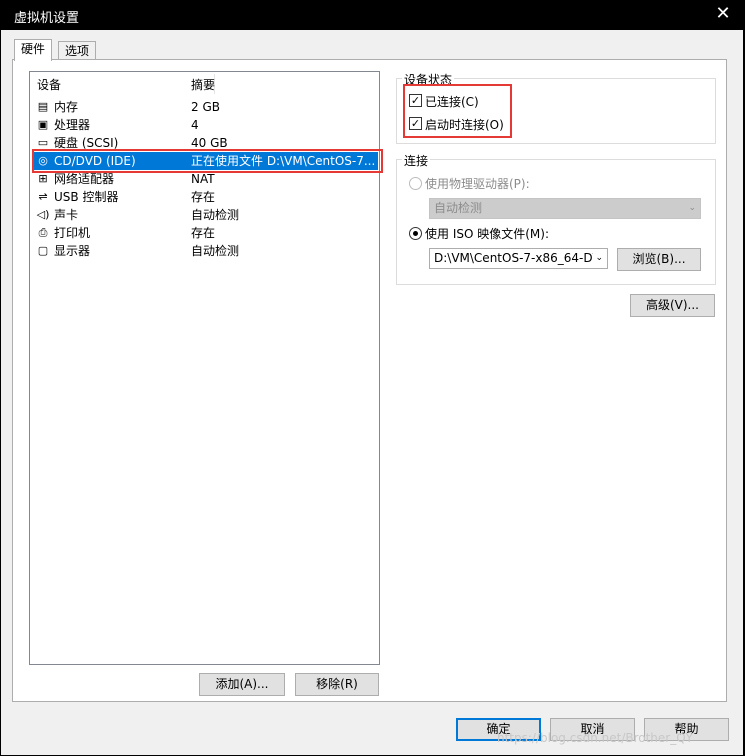 The width and height of the screenshot is (745, 756). What do you see at coordinates (415, 183) in the screenshot?
I see `physical-drive-radio` at bounding box center [415, 183].